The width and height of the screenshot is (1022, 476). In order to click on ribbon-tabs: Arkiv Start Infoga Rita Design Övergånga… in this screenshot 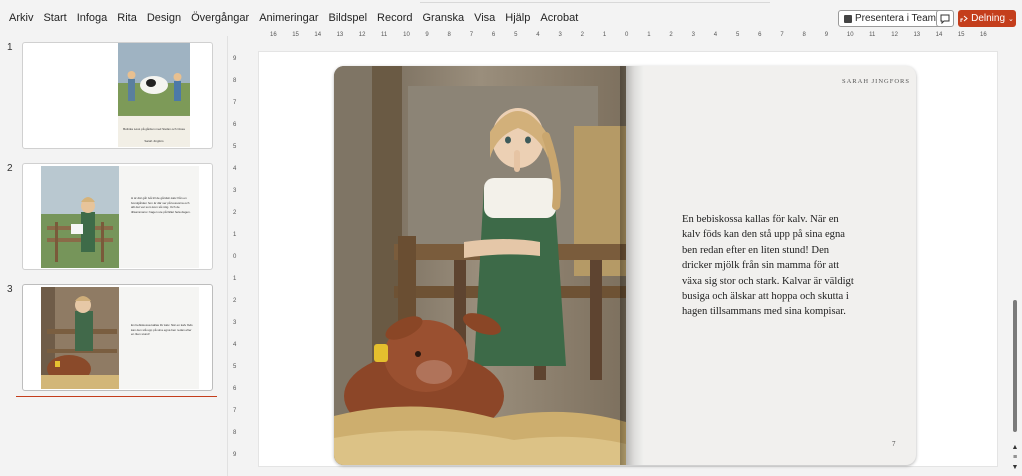, I will do `click(293, 18)`.